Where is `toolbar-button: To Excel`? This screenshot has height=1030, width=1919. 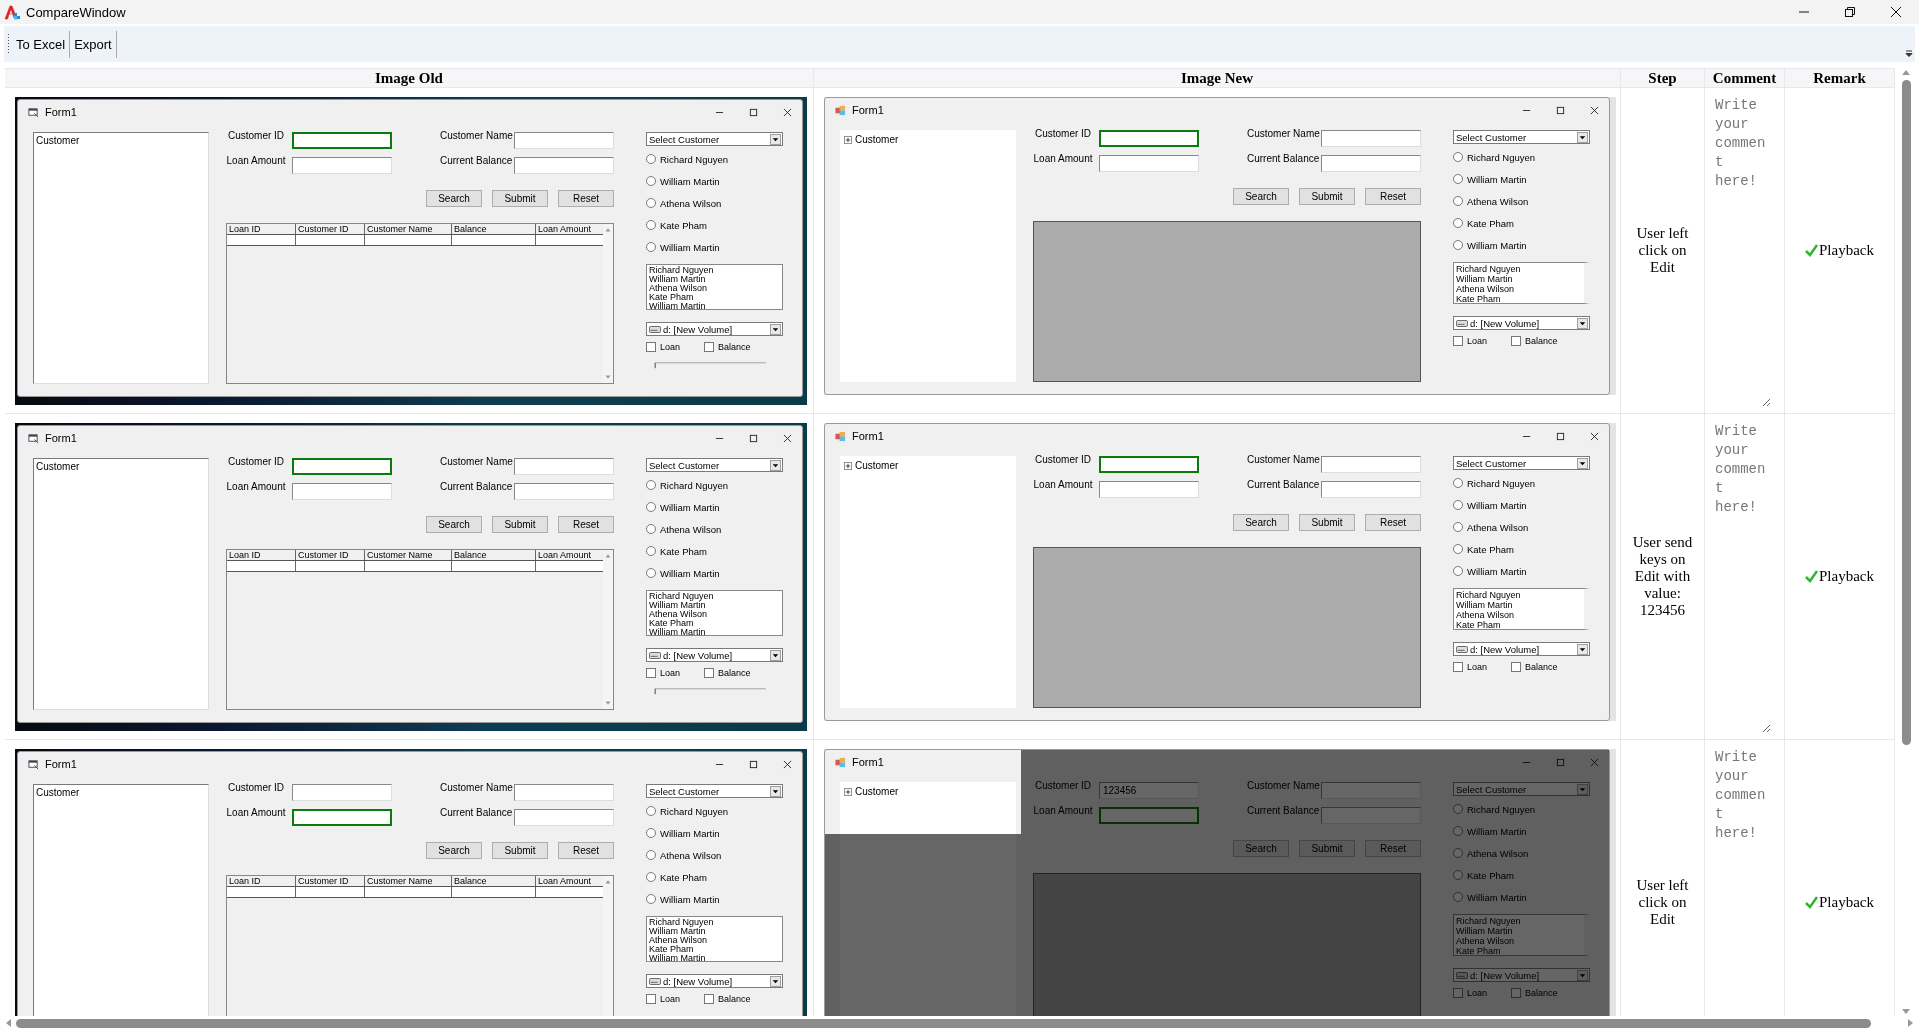
toolbar-button: To Excel is located at coordinates (41, 44).